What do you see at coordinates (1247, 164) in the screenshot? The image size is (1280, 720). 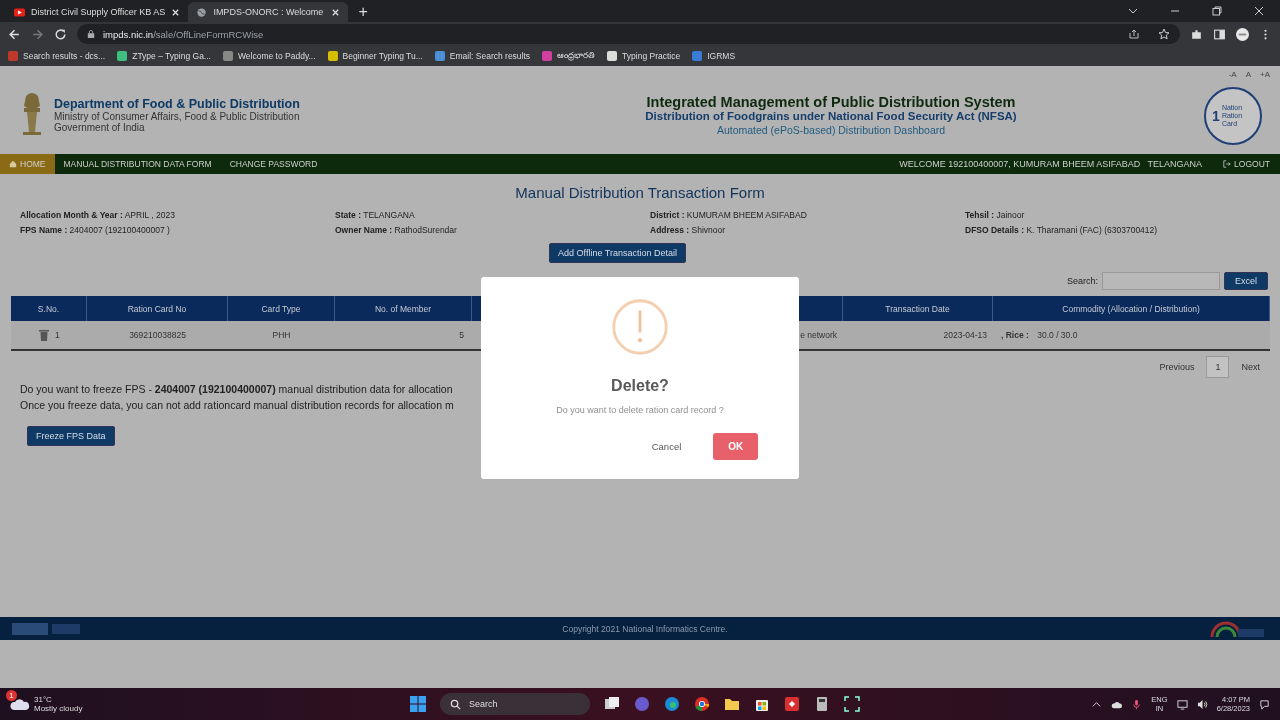 I see `logout-link: LOGOUT` at bounding box center [1247, 164].